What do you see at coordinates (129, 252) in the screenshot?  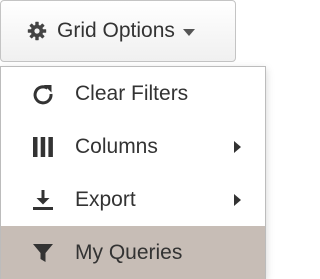 I see `menu-item-label: My Queries` at bounding box center [129, 252].